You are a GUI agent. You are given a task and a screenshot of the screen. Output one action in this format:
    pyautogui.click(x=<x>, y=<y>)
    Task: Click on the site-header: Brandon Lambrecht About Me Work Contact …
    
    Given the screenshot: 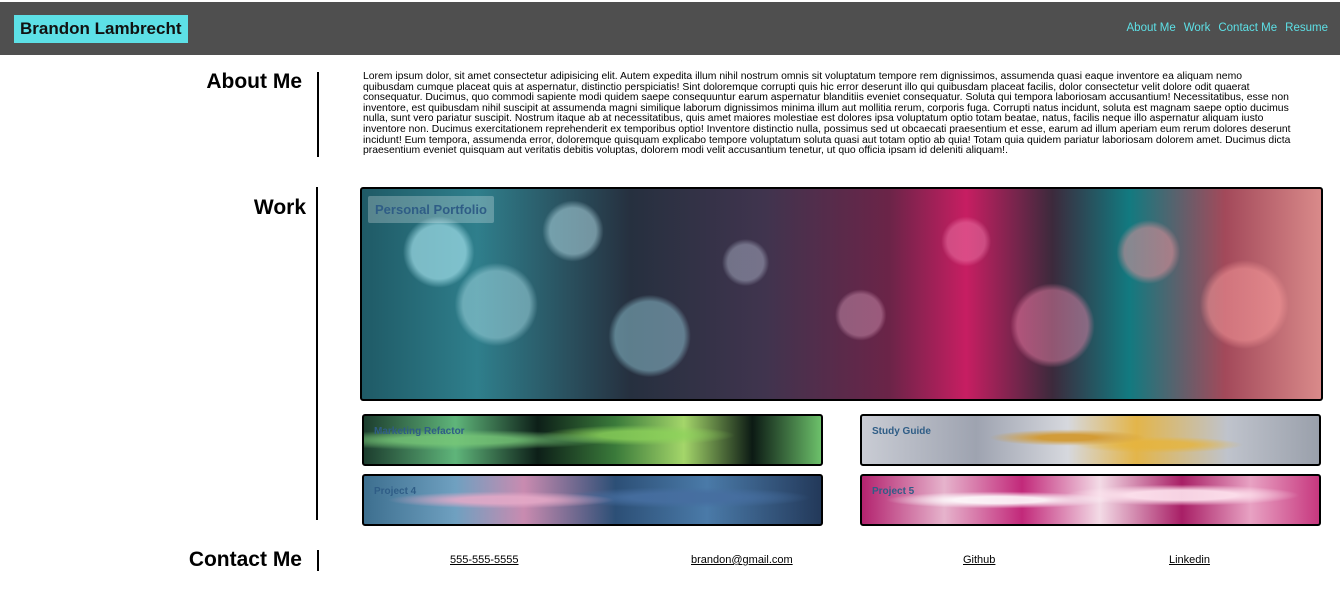 What is the action you would take?
    pyautogui.click(x=670, y=28)
    